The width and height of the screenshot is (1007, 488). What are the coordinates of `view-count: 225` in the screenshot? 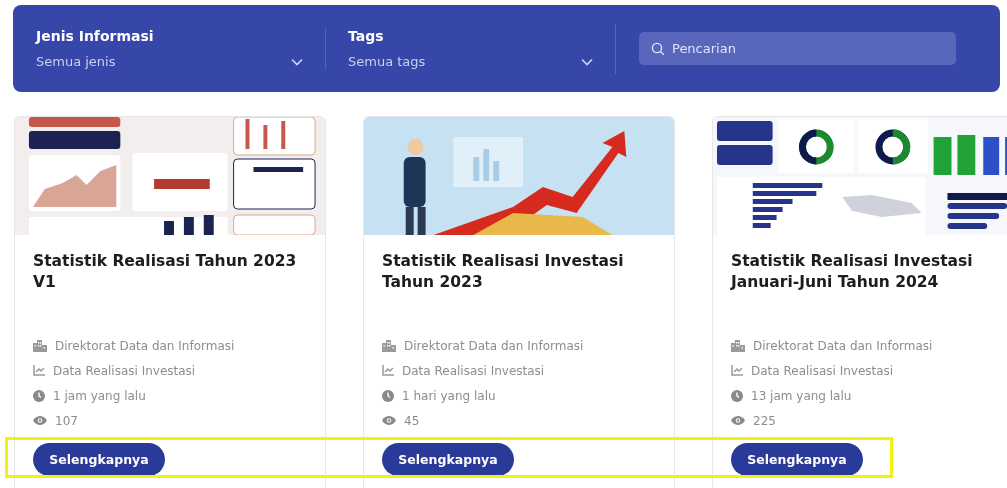 It's located at (764, 420).